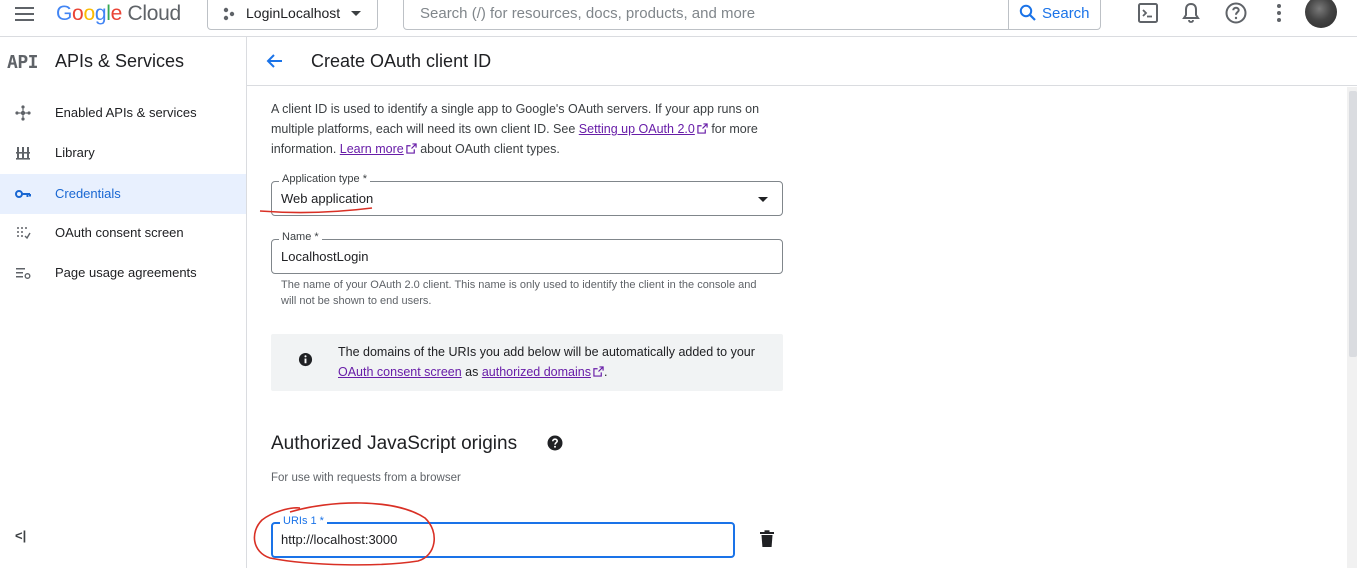 Image resolution: width=1357 pixels, height=568 pixels. I want to click on chevron-down-icon, so click(356, 13).